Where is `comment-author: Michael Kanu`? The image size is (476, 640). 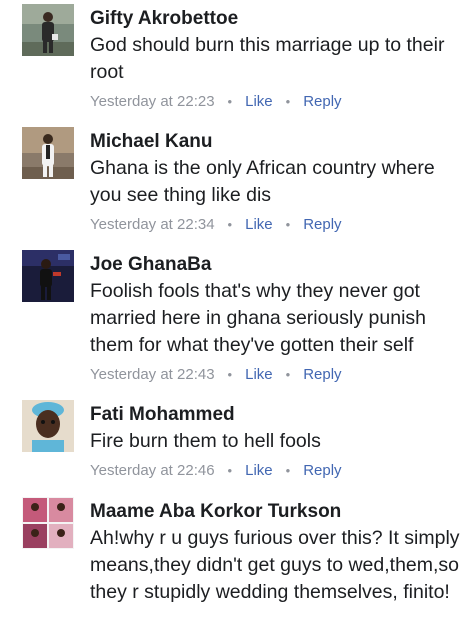 comment-author: Michael Kanu is located at coordinates (151, 142).